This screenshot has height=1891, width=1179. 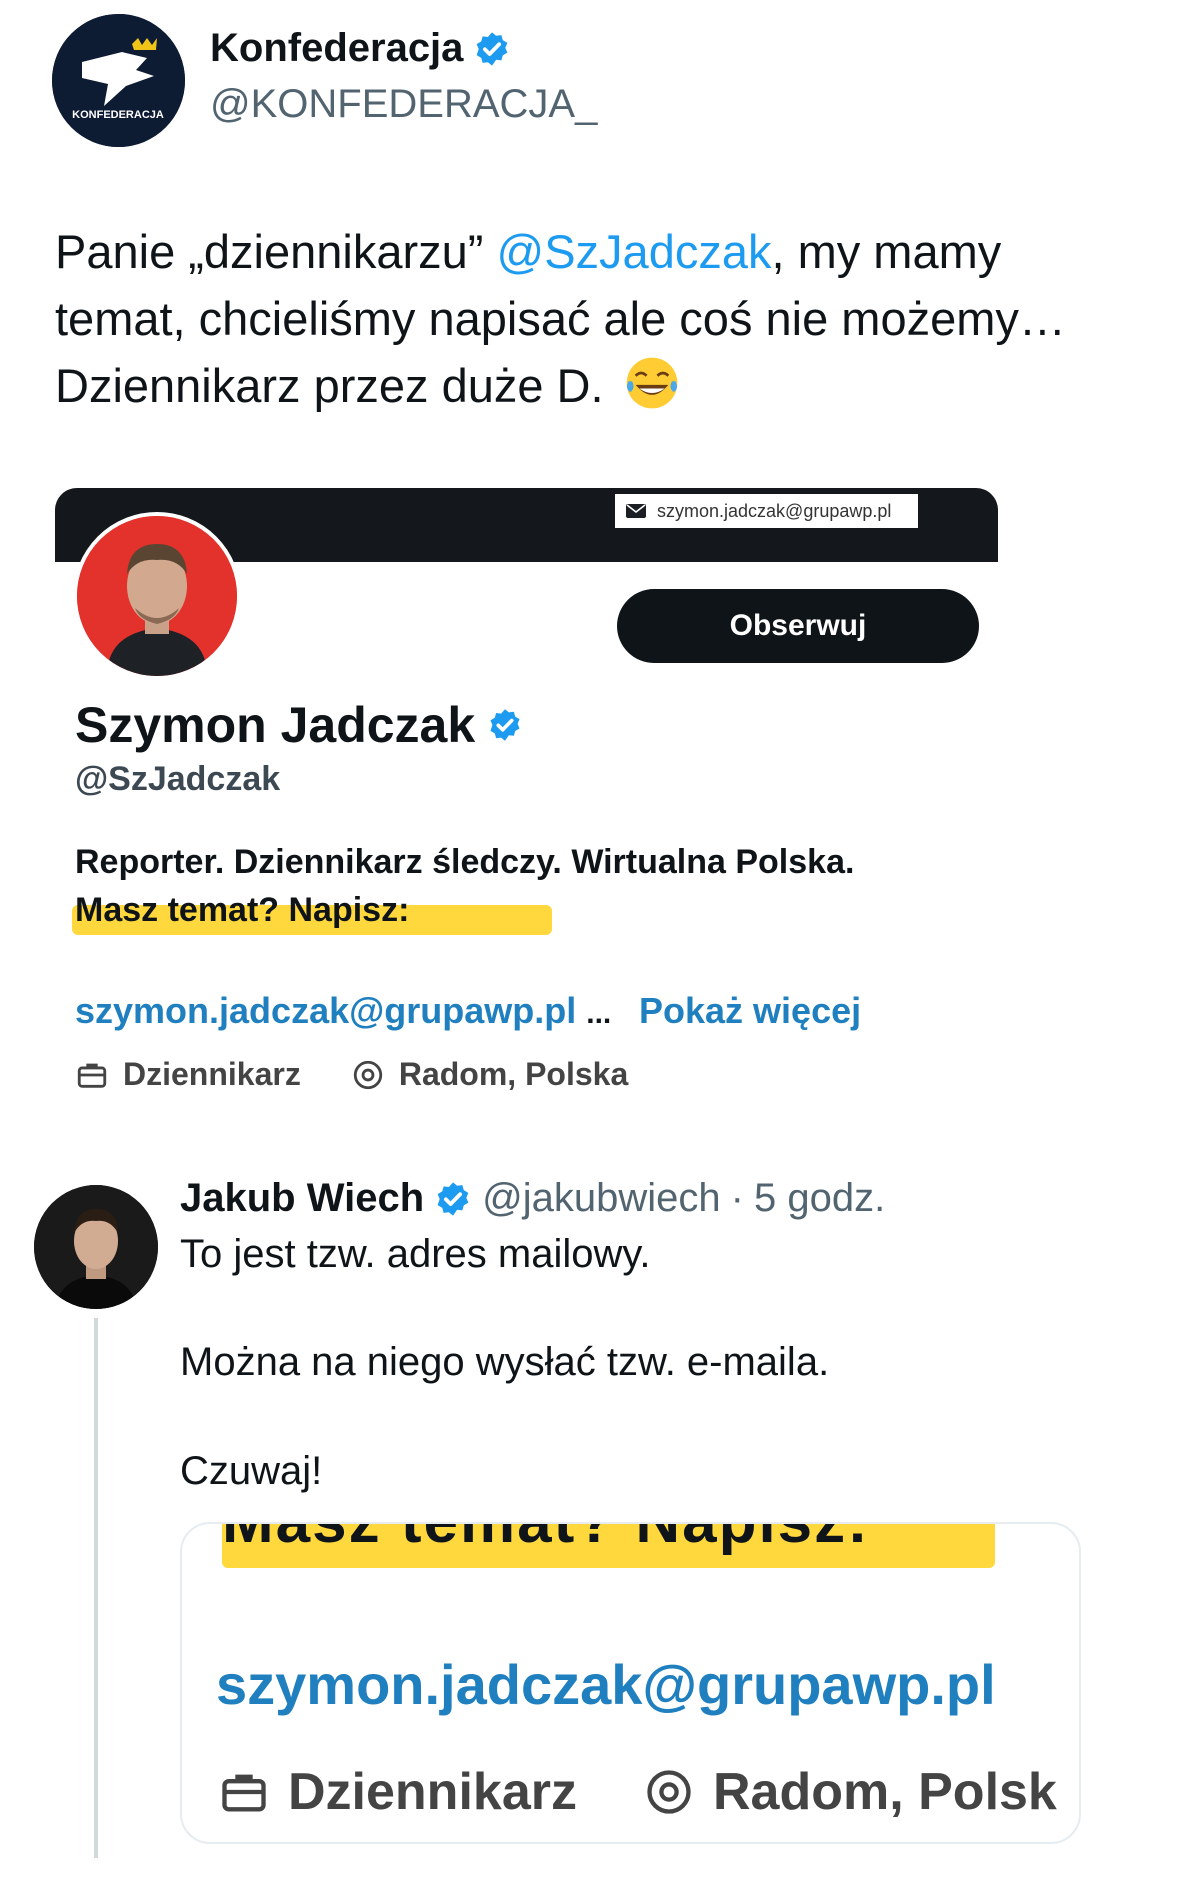 I want to click on follow-button: Obserwuj, so click(x=798, y=626).